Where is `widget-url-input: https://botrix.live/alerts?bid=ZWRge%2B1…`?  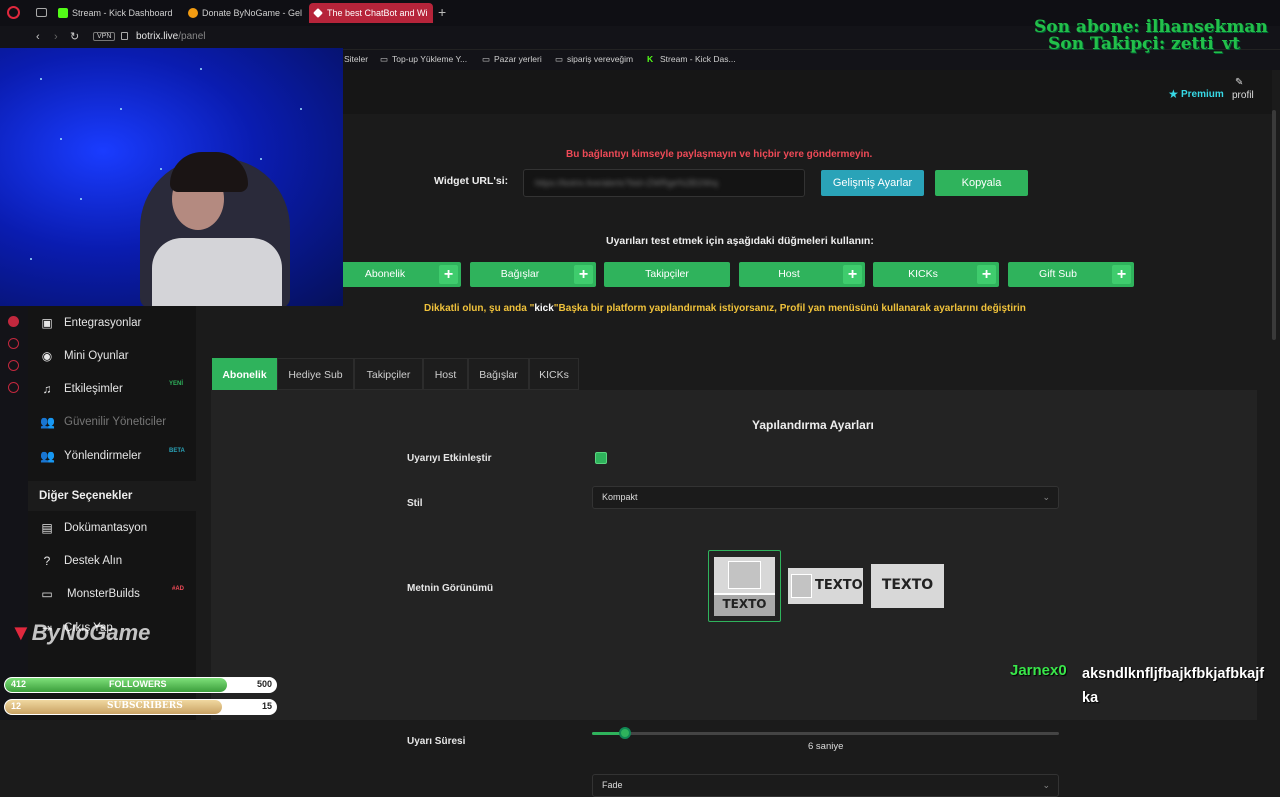
widget-url-input: https://botrix.live/alerts?bid=ZWRge%2B1… is located at coordinates (664, 183).